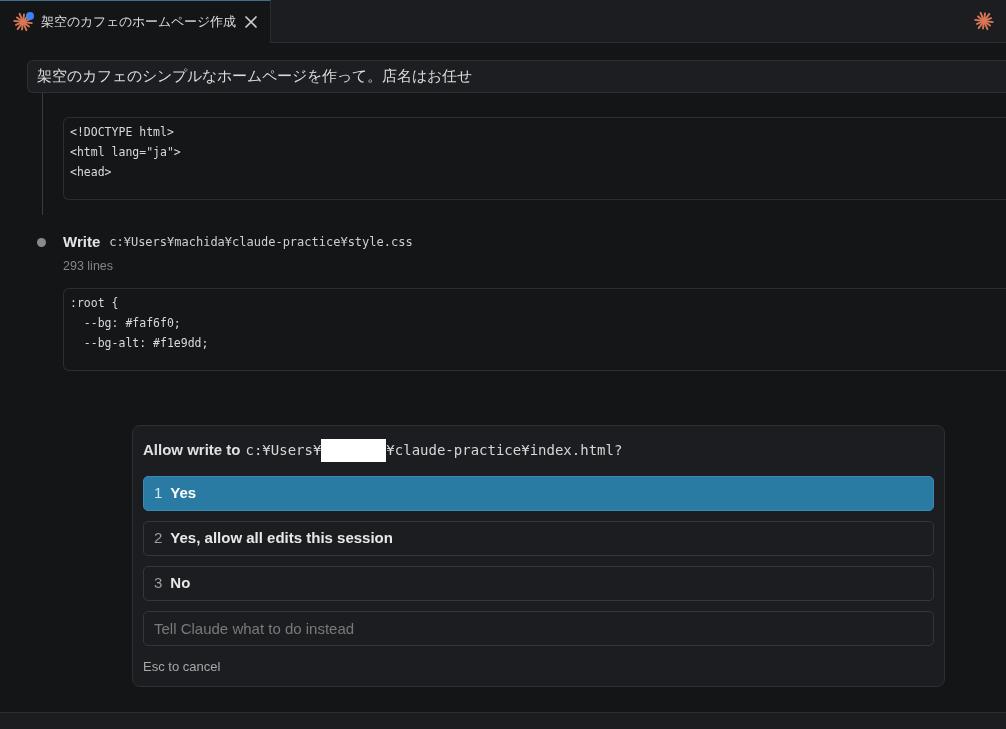 The height and width of the screenshot is (729, 1006). What do you see at coordinates (538, 583) in the screenshot?
I see `option-button: 3 No` at bounding box center [538, 583].